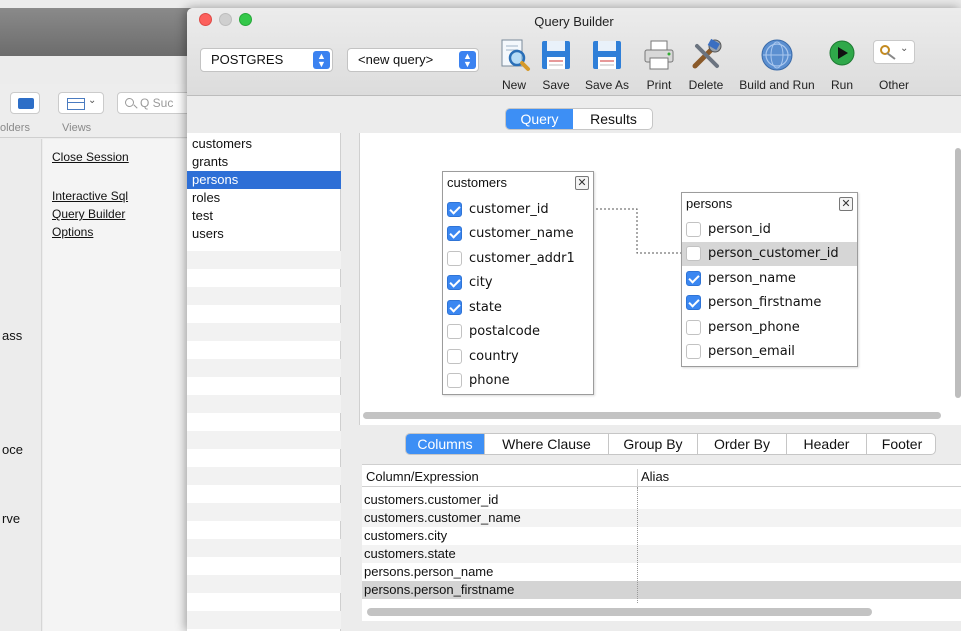  I want to click on query-builder-link: Query Builder, so click(88, 214).